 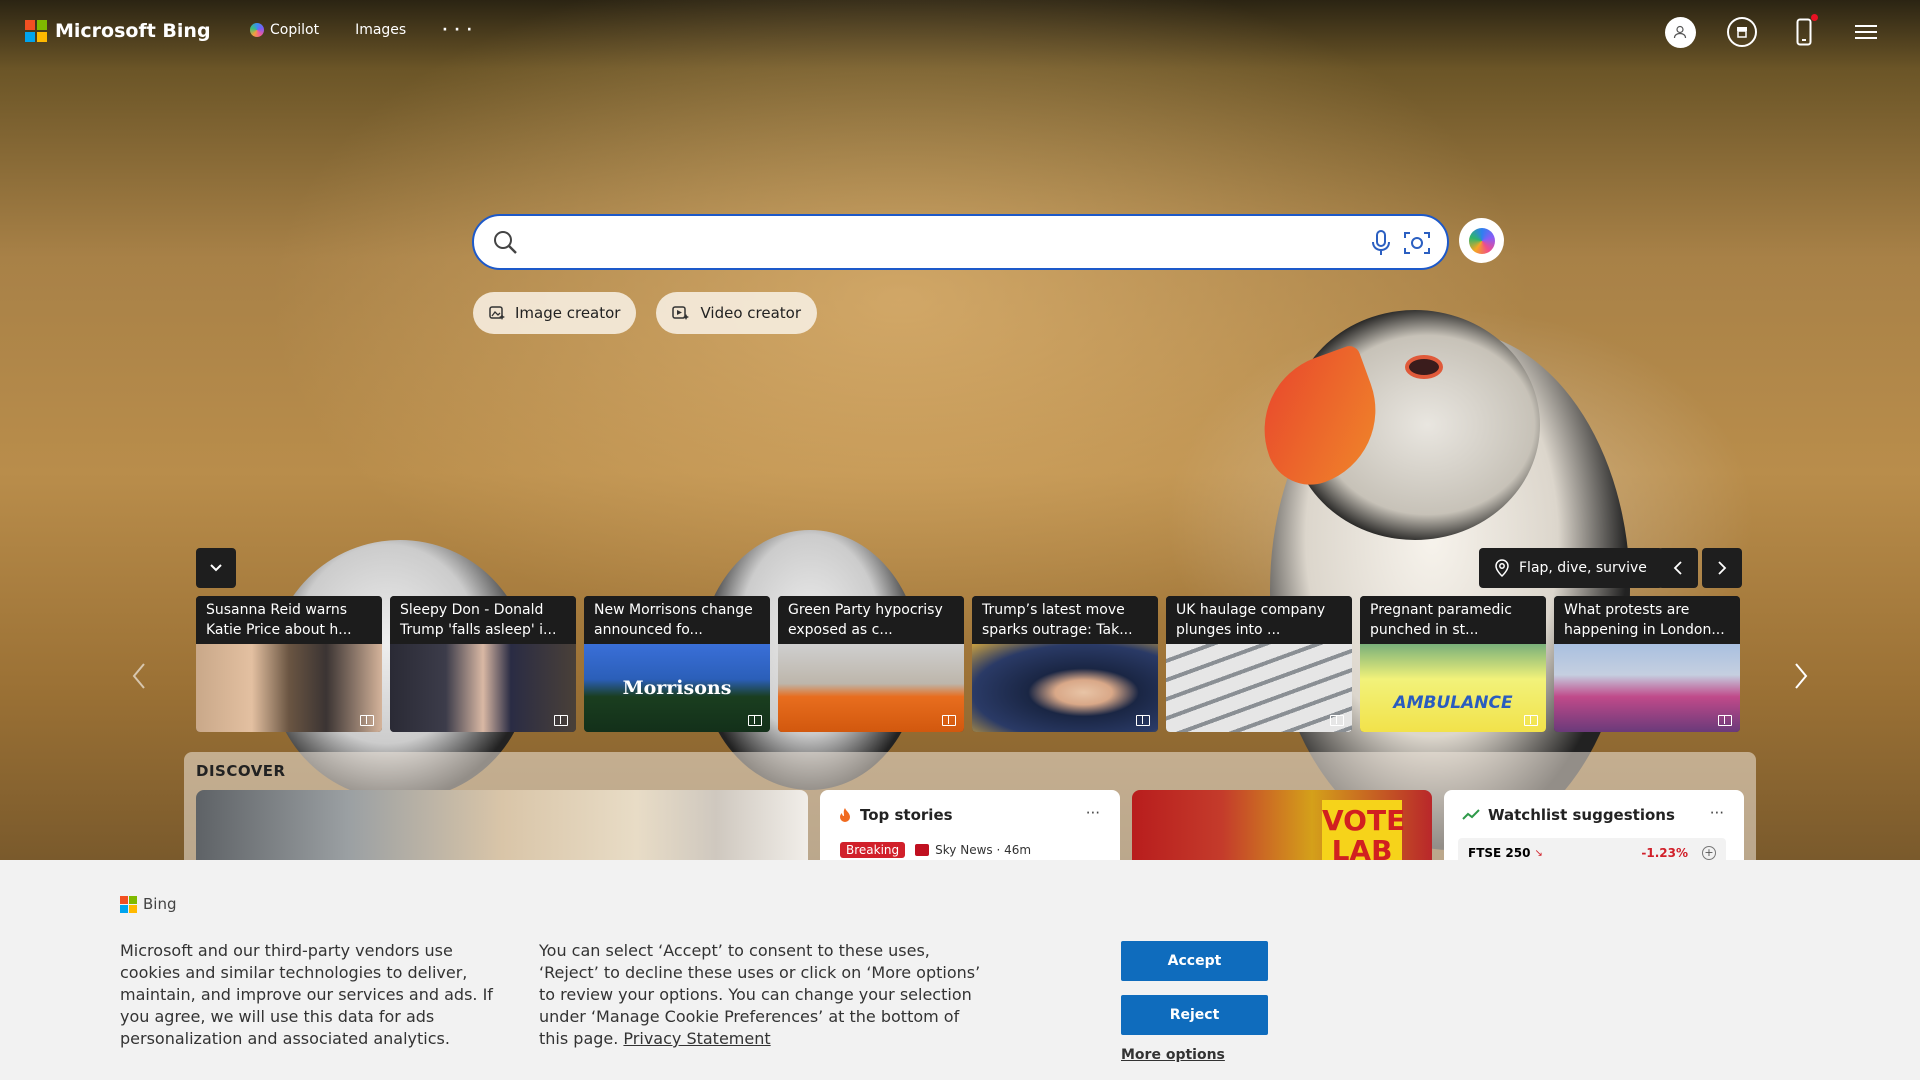 What do you see at coordinates (1678, 568) in the screenshot?
I see `prev-image-button` at bounding box center [1678, 568].